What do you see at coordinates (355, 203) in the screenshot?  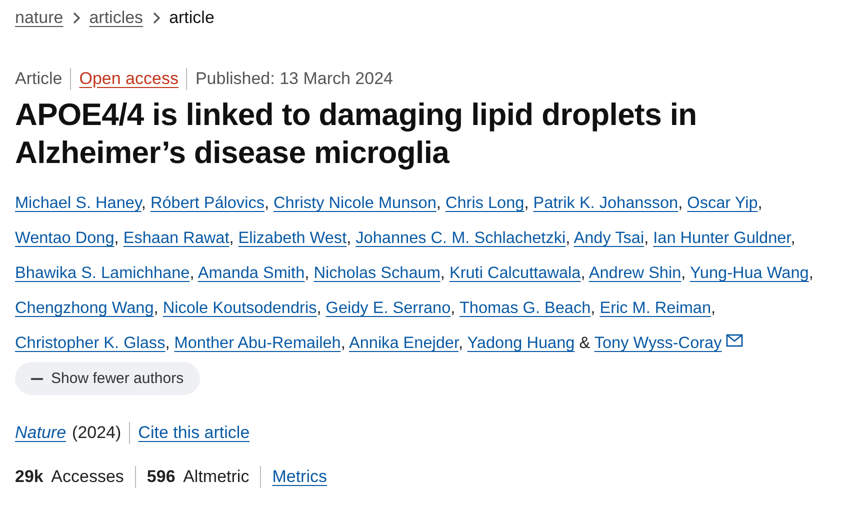 I see `author-link: Christy Nicole Munson` at bounding box center [355, 203].